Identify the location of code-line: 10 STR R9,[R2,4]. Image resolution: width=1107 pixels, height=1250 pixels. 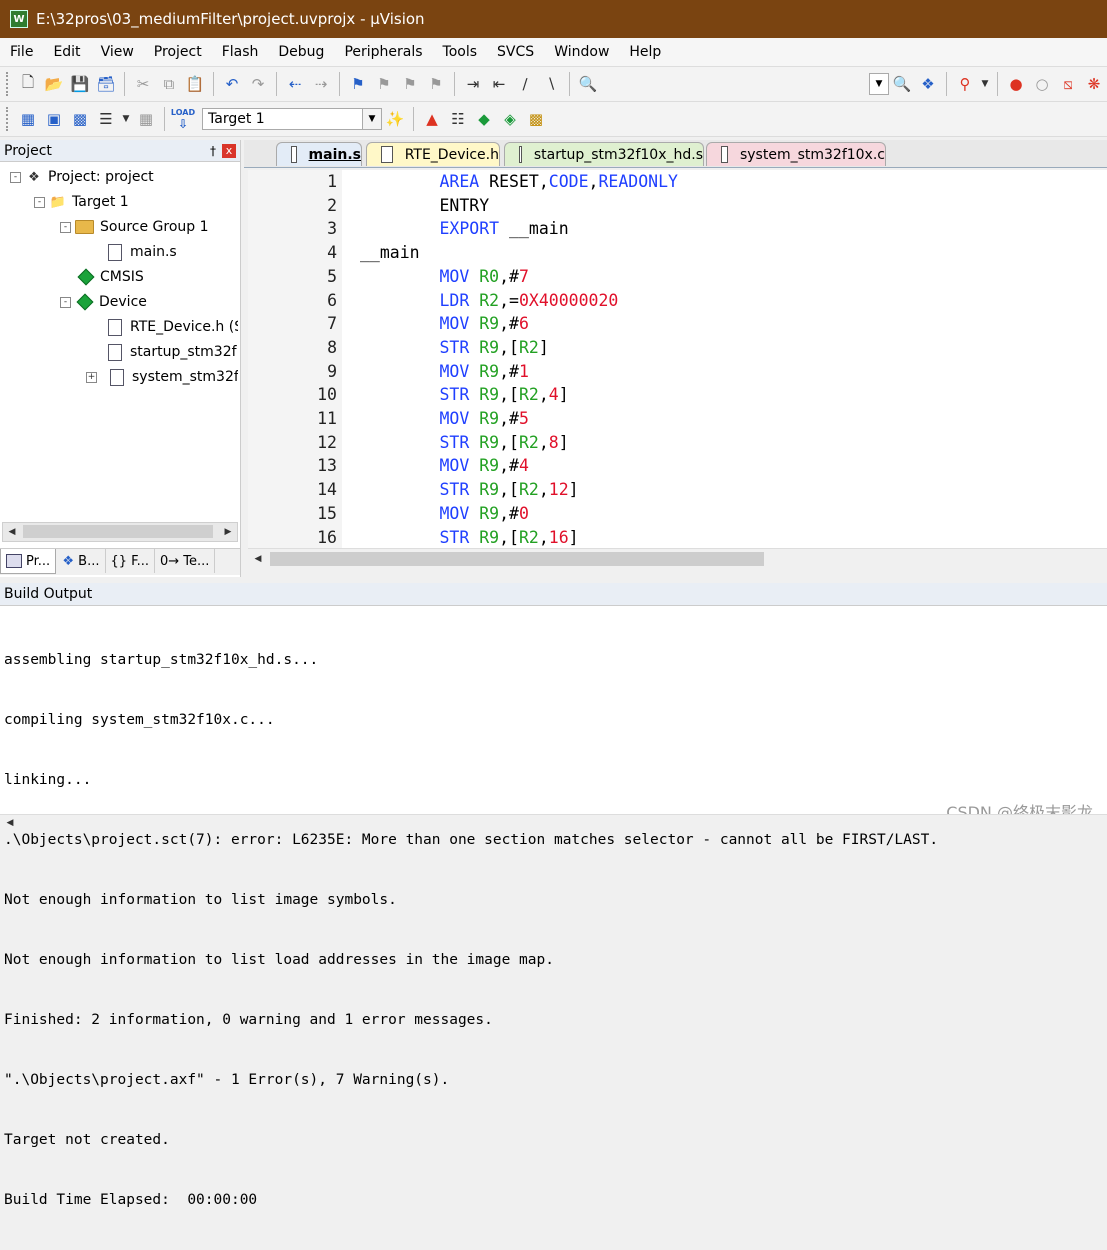
(677, 397).